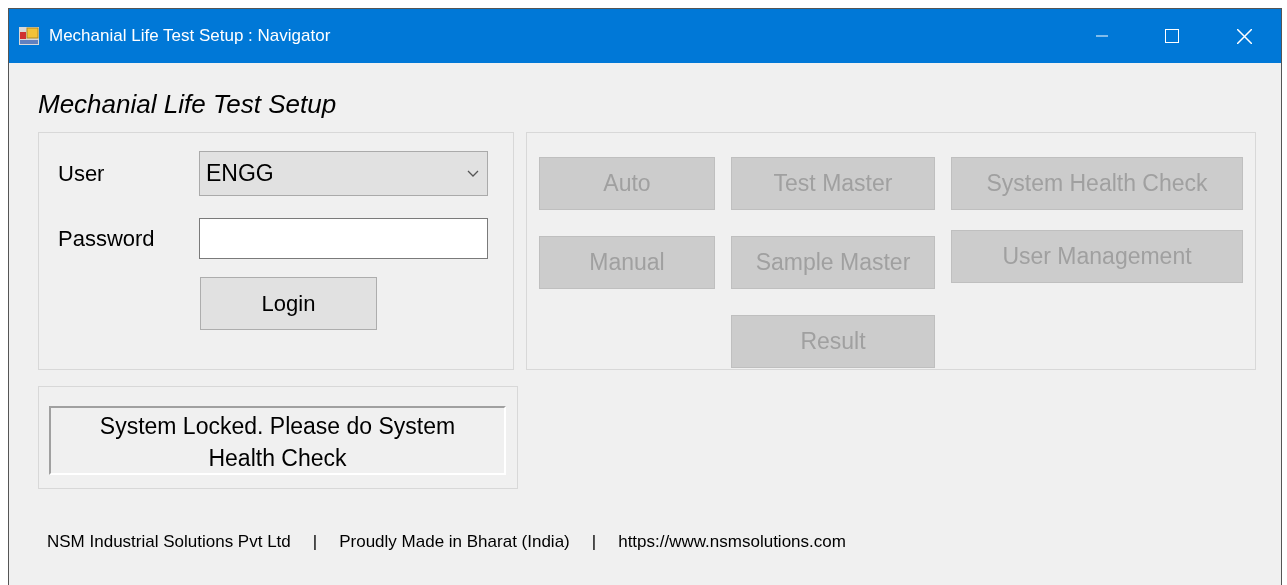 The width and height of the screenshot is (1287, 585). I want to click on chevron-down-icon, so click(473, 173).